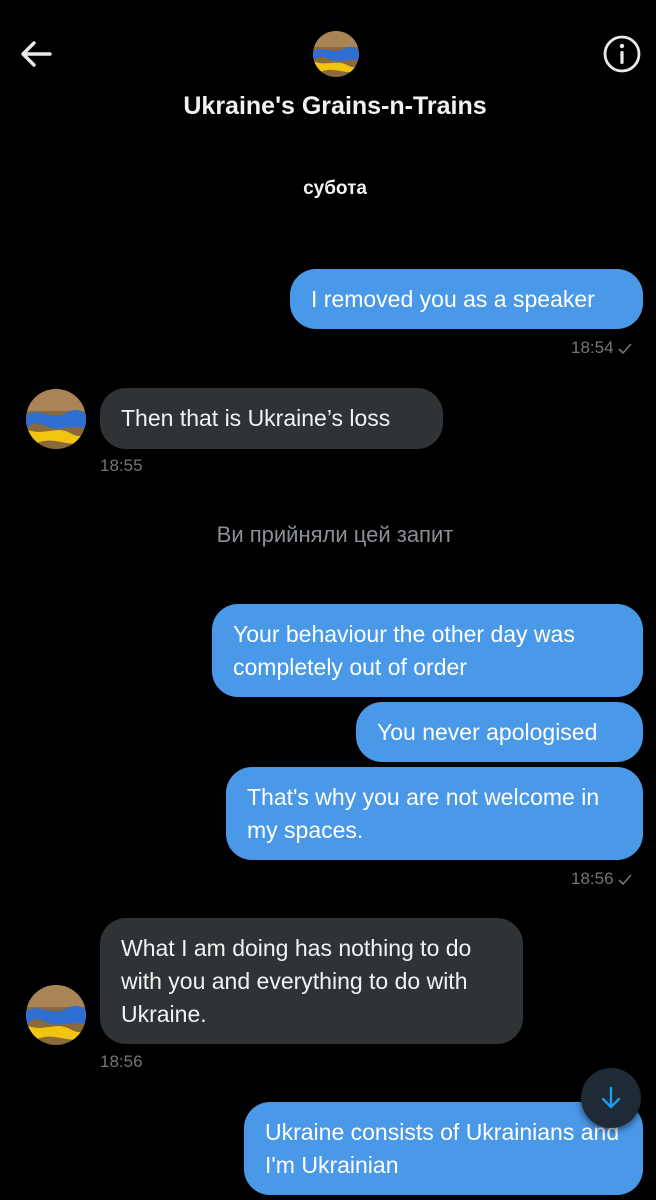  I want to click on group-avatar, so click(336, 54).